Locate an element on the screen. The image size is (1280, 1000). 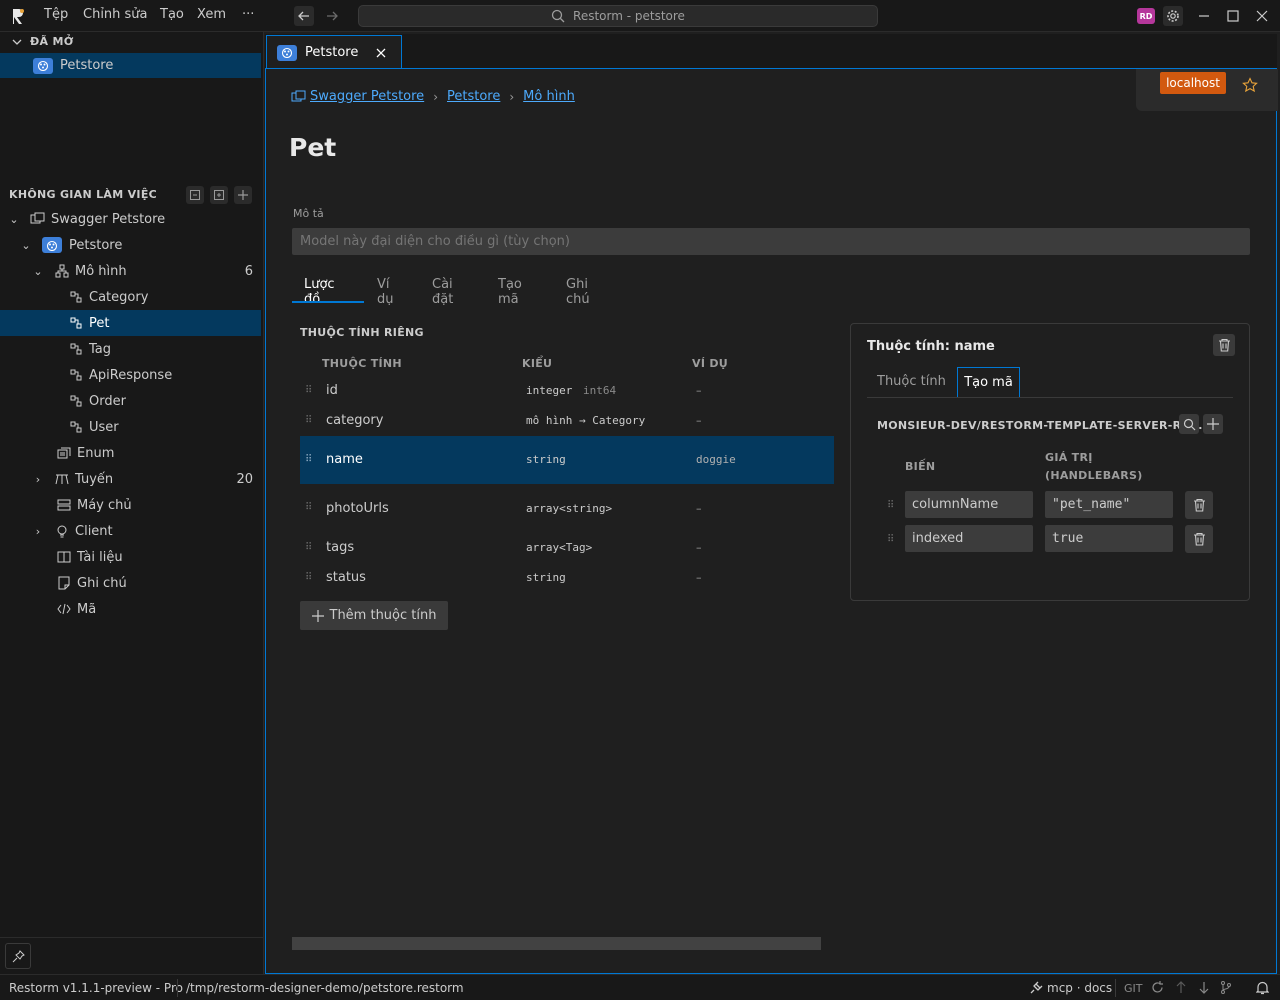
horizontal-scrollbar is located at coordinates (556, 943).